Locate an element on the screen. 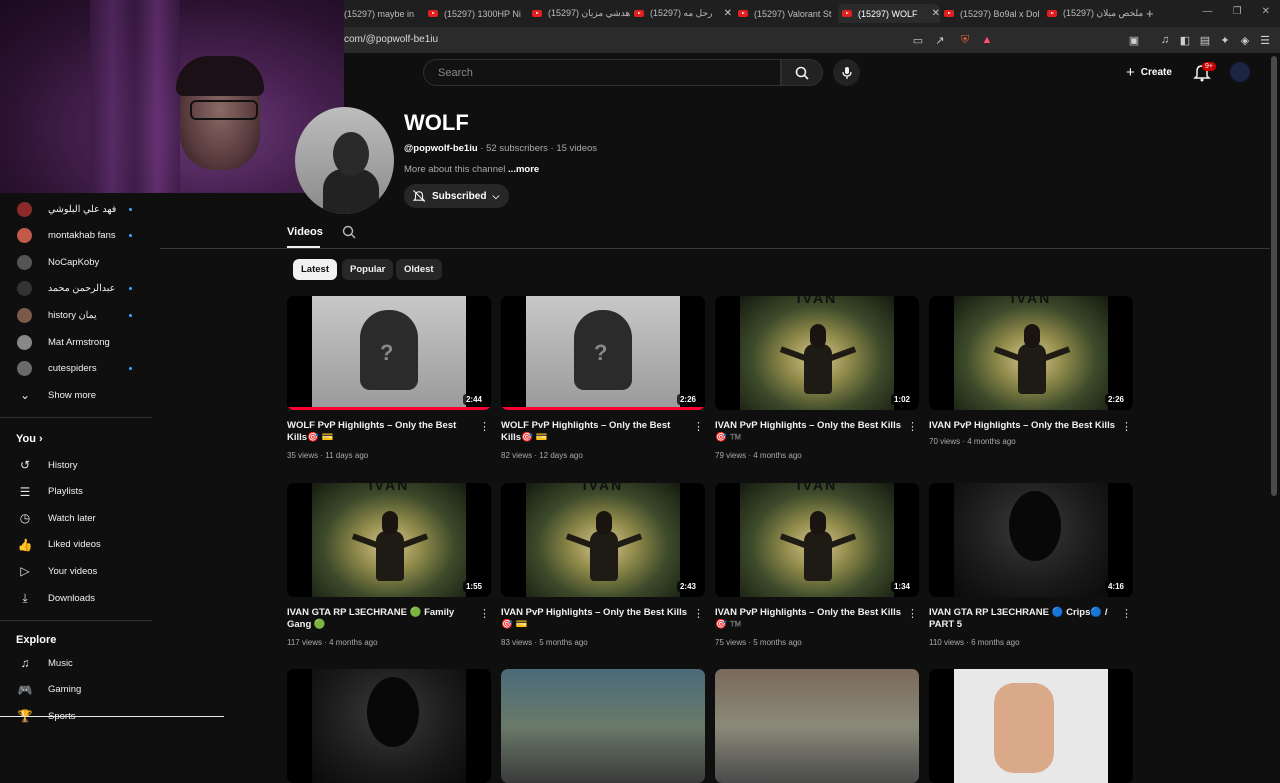 This screenshot has height=783, width=1280. about-more-link: ...more is located at coordinates (523, 169).